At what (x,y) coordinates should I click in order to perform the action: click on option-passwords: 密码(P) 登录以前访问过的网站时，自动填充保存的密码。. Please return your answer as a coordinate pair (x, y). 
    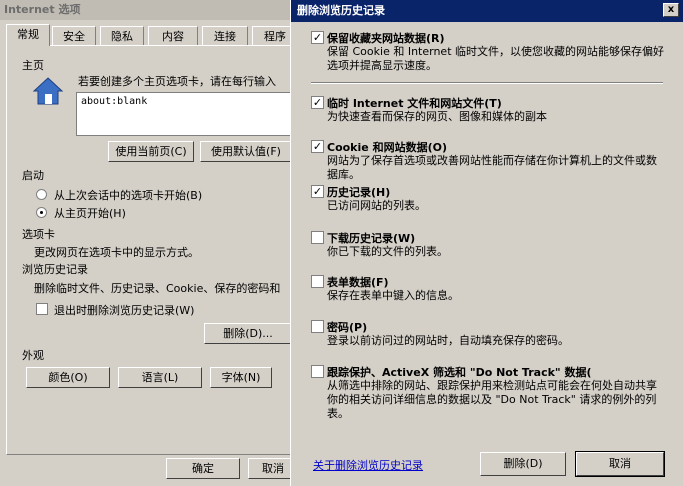
    Looking at the image, I should click on (491, 335).